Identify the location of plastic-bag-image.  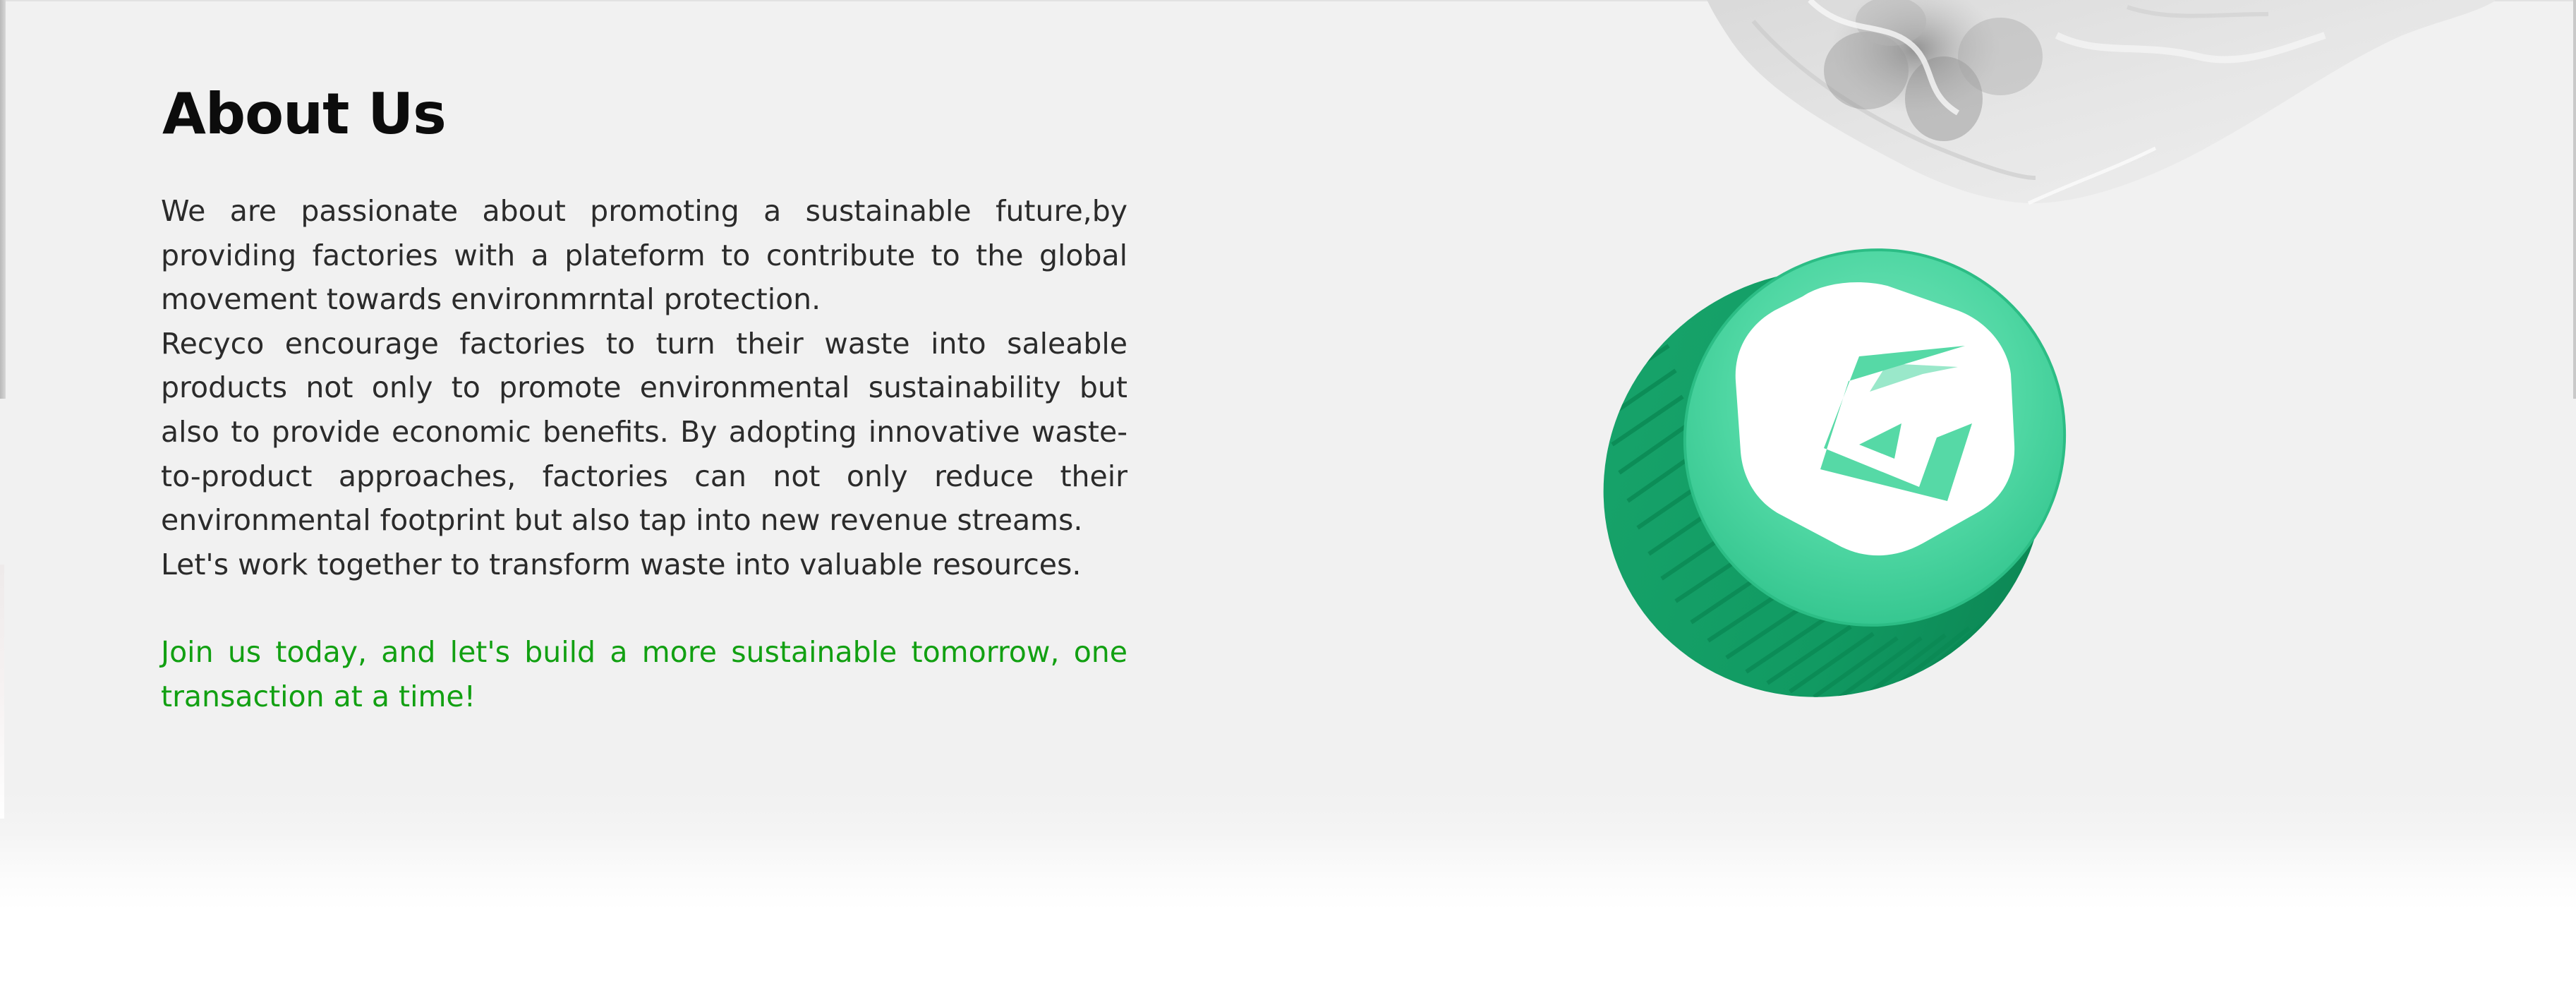
(2102, 102).